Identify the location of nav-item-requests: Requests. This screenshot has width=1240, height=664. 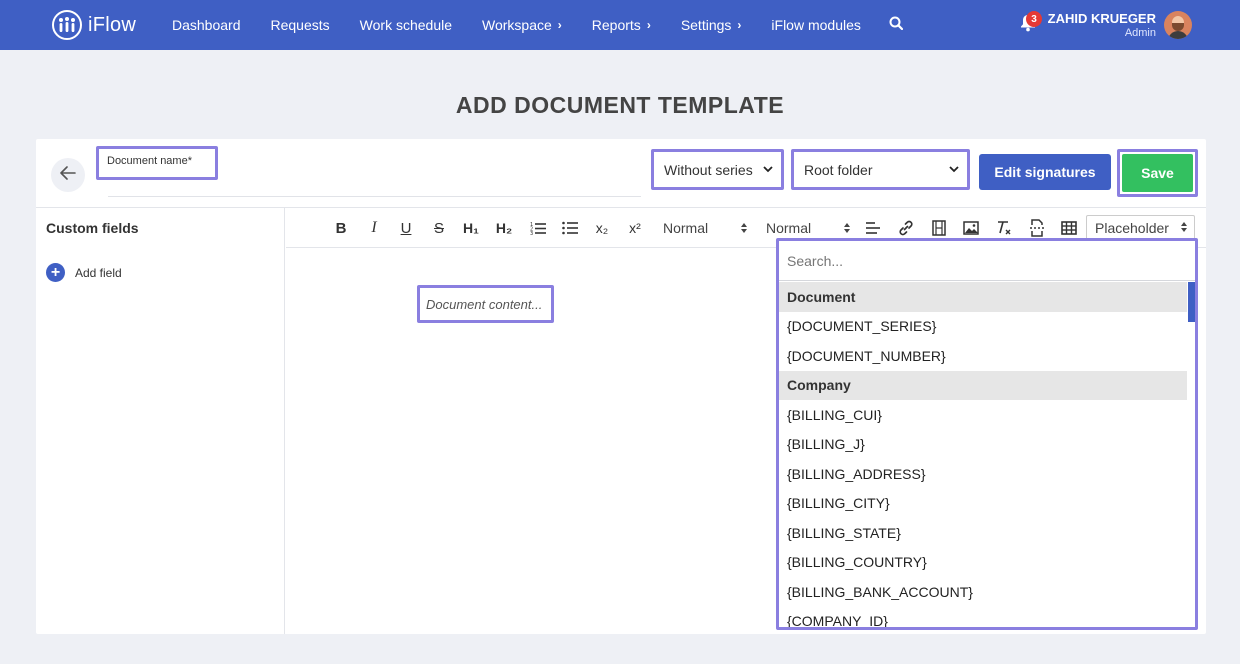
(300, 25).